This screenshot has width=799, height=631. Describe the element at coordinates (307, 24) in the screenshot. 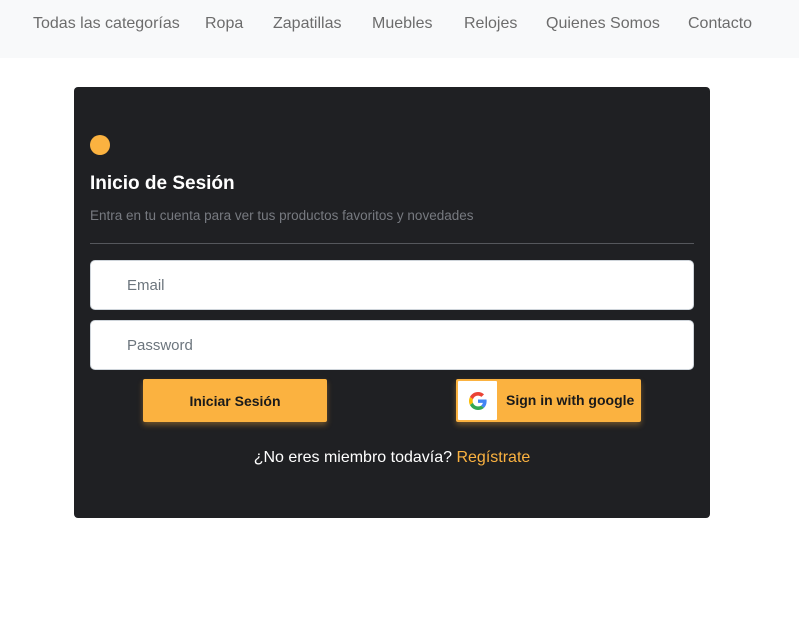

I see `nav-item-zapatillas: Zapatillas` at that location.